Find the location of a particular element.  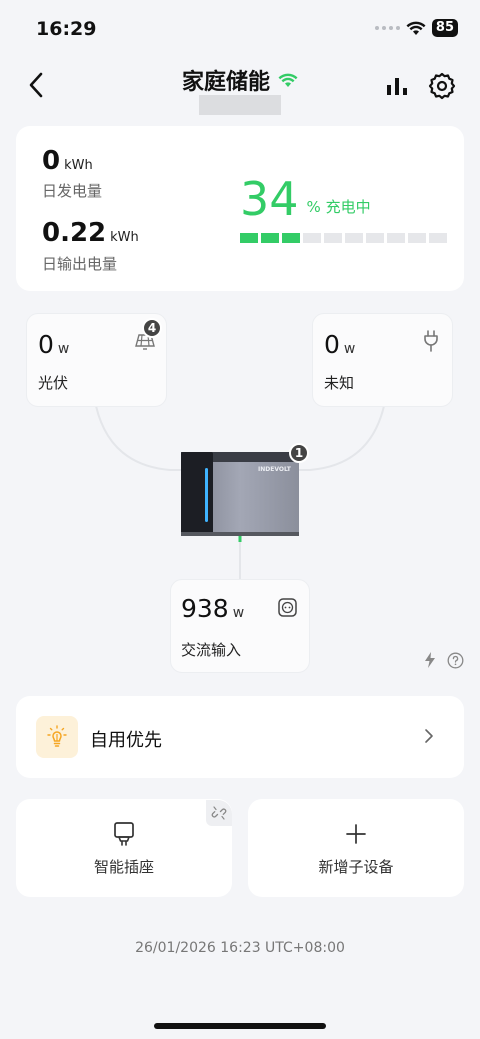

work-mode-row is located at coordinates (240, 737).